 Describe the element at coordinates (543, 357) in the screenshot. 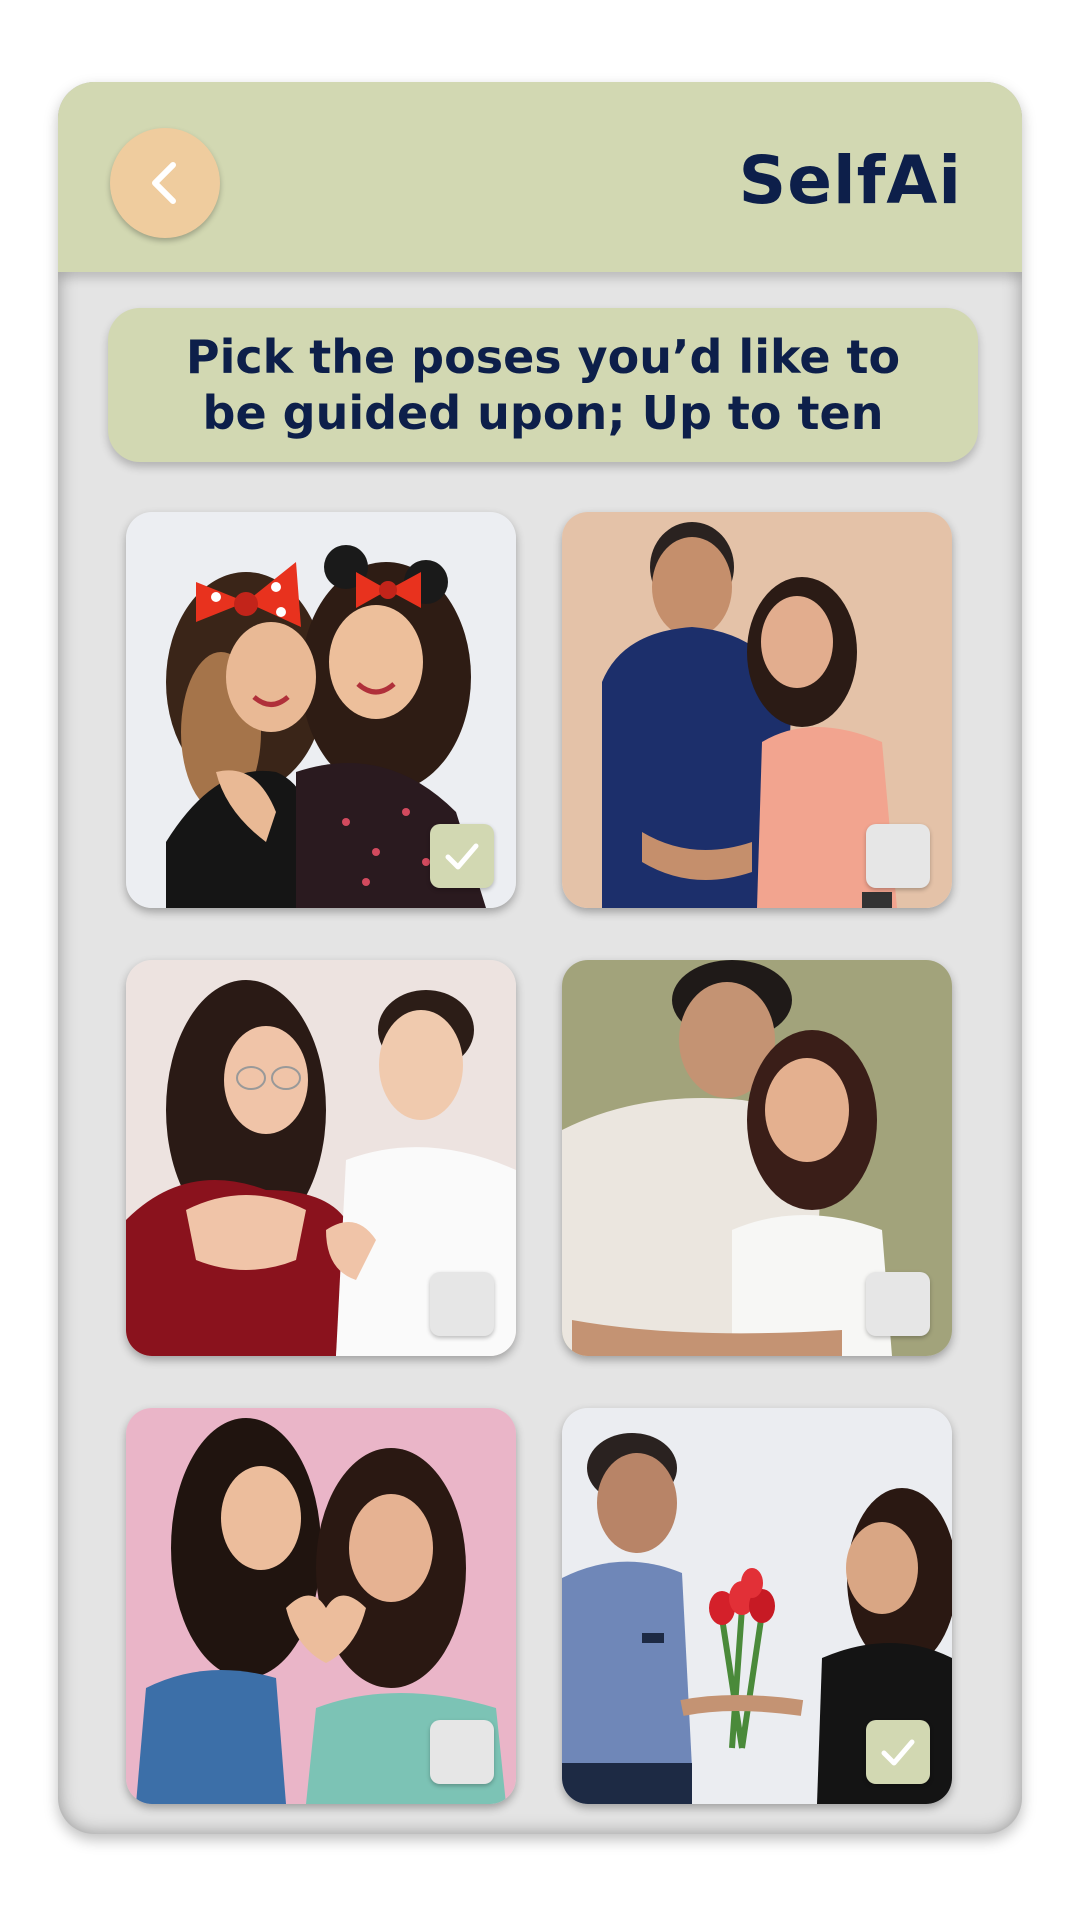

I see `instruction-line-1: Pick the poses you’d like to` at that location.